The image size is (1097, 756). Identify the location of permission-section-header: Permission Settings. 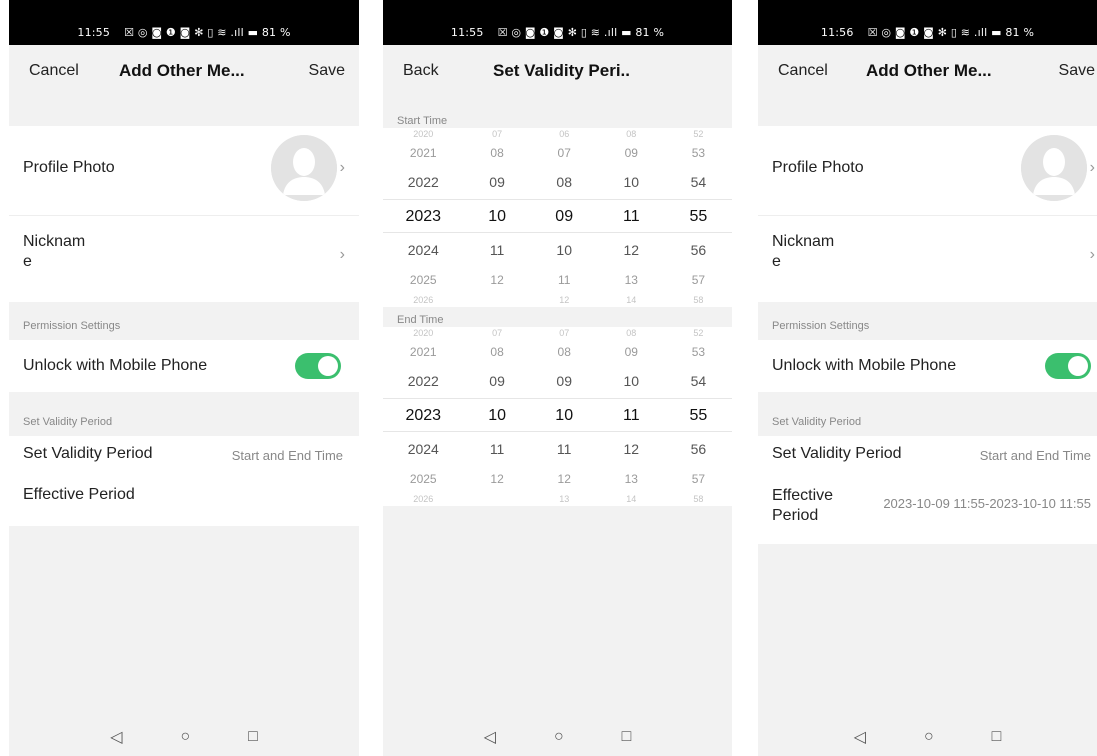
(184, 321).